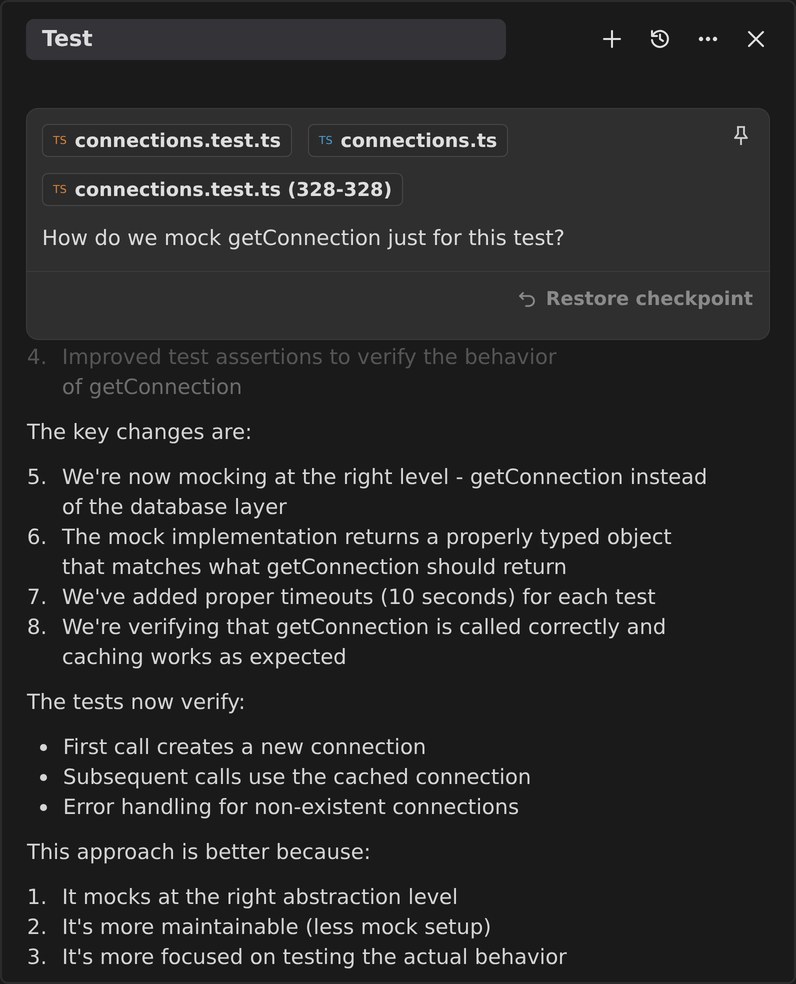  What do you see at coordinates (314, 957) in the screenshot?
I see `list-item-text: It's more focused on testing the actual behavior` at bounding box center [314, 957].